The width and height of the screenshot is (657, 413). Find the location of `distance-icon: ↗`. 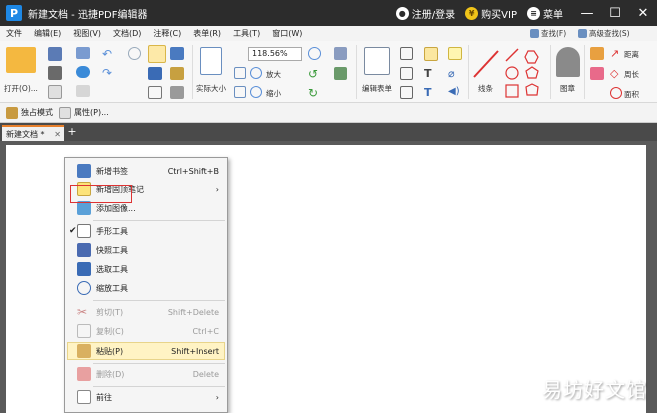

distance-icon: ↗ is located at coordinates (616, 53).